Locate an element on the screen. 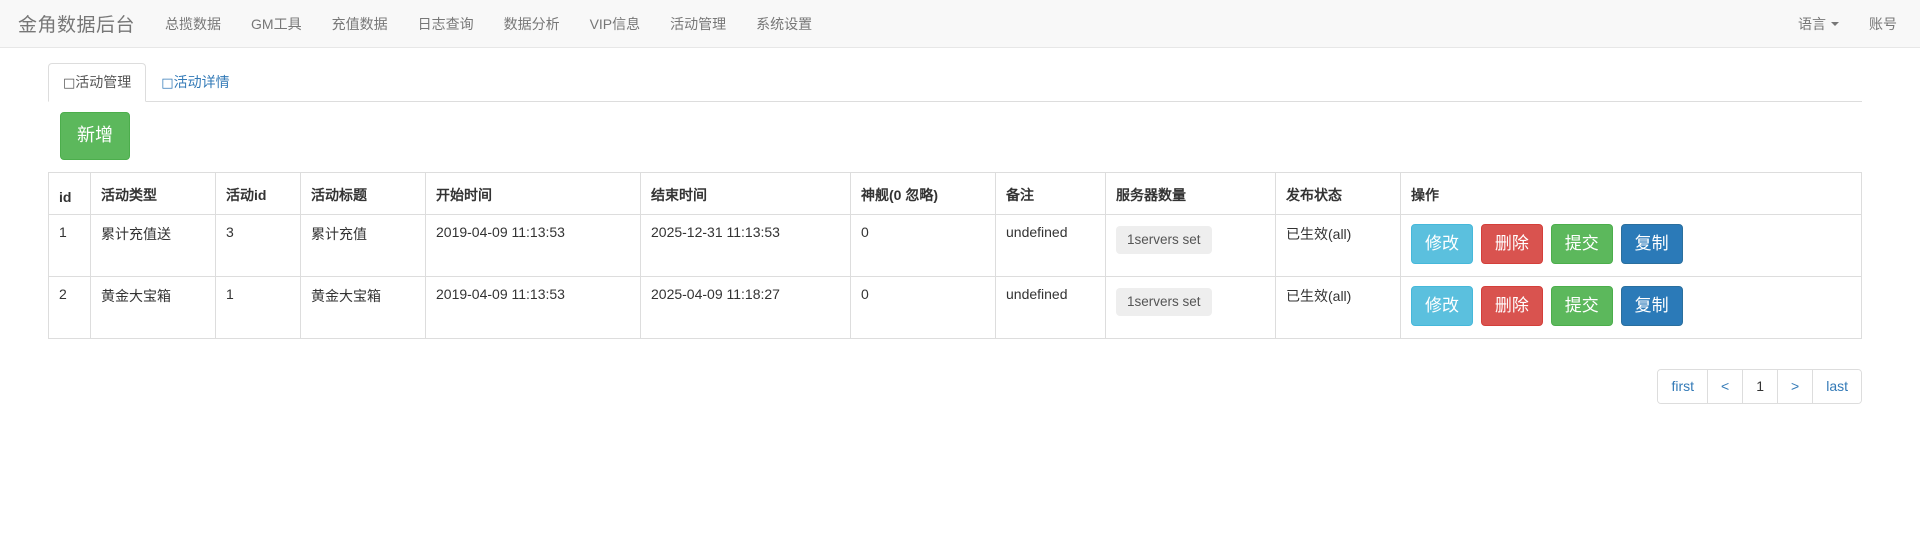  nav-item-activity: 活动管理 is located at coordinates (698, 23).